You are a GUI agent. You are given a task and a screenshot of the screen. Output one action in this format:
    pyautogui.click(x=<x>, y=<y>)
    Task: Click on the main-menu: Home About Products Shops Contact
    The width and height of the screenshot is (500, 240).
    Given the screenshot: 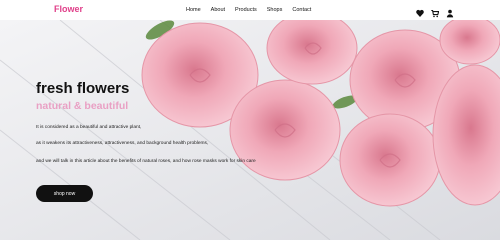 What is the action you would take?
    pyautogui.click(x=253, y=10)
    